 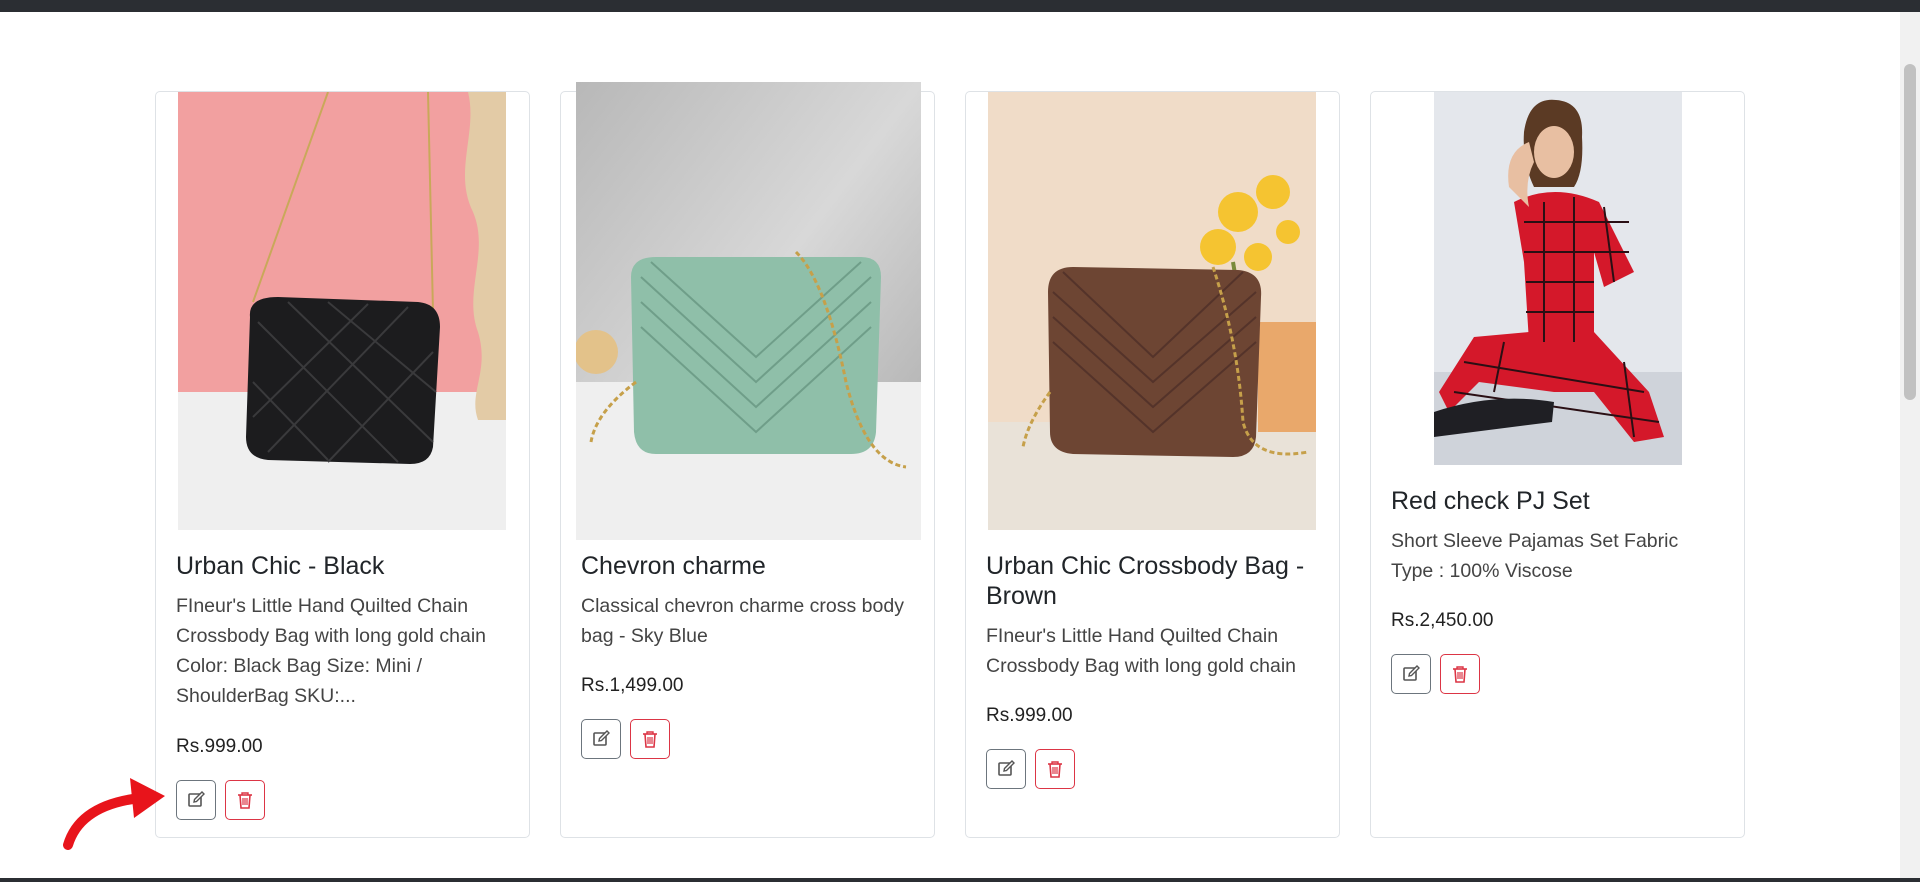 I want to click on browser-bottom-bar, so click(x=960, y=880).